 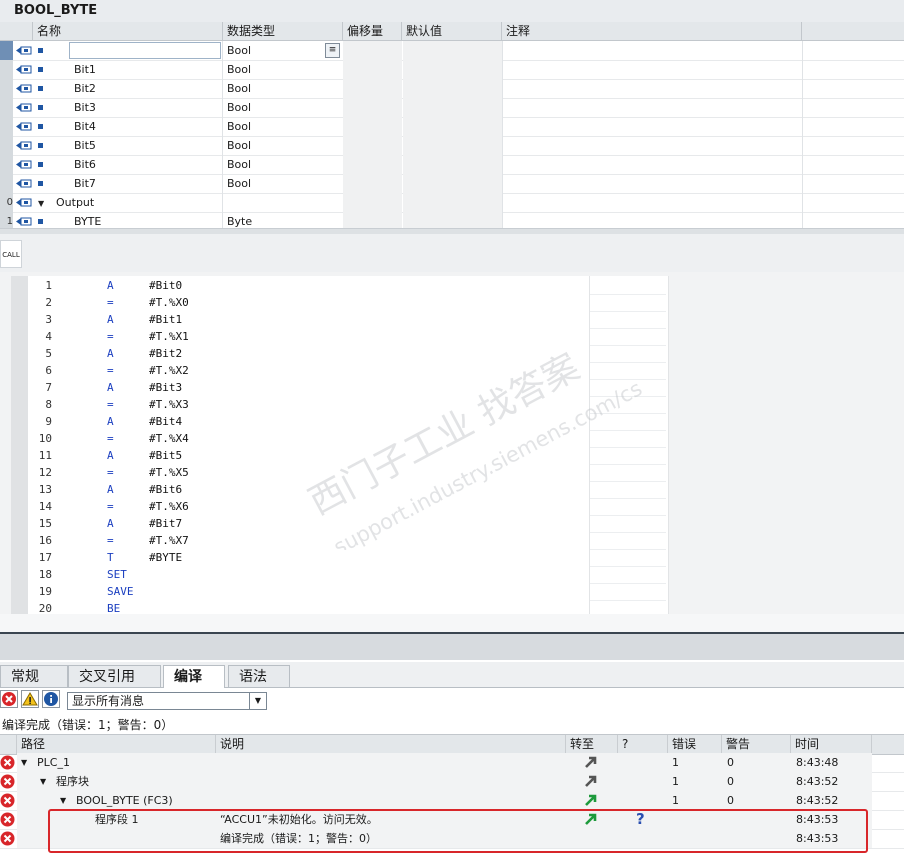 What do you see at coordinates (695, 744) in the screenshot?
I see `col-errors: 错误` at bounding box center [695, 744].